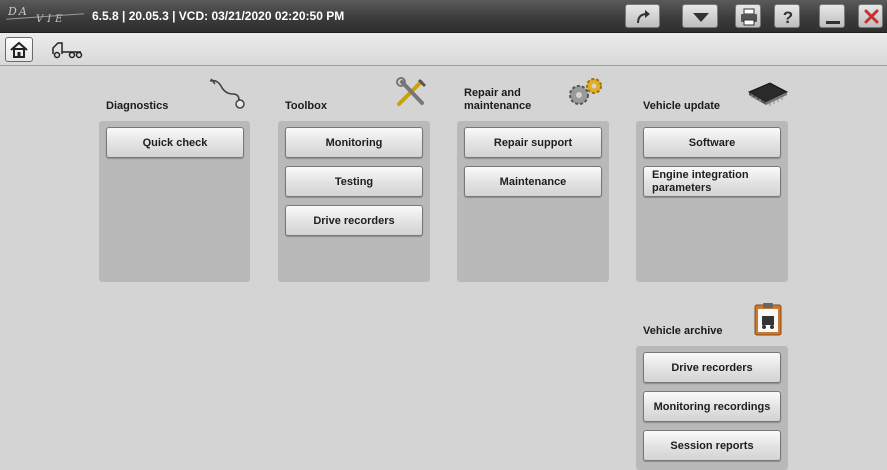  I want to click on question-mark-icon: ?, so click(788, 17).